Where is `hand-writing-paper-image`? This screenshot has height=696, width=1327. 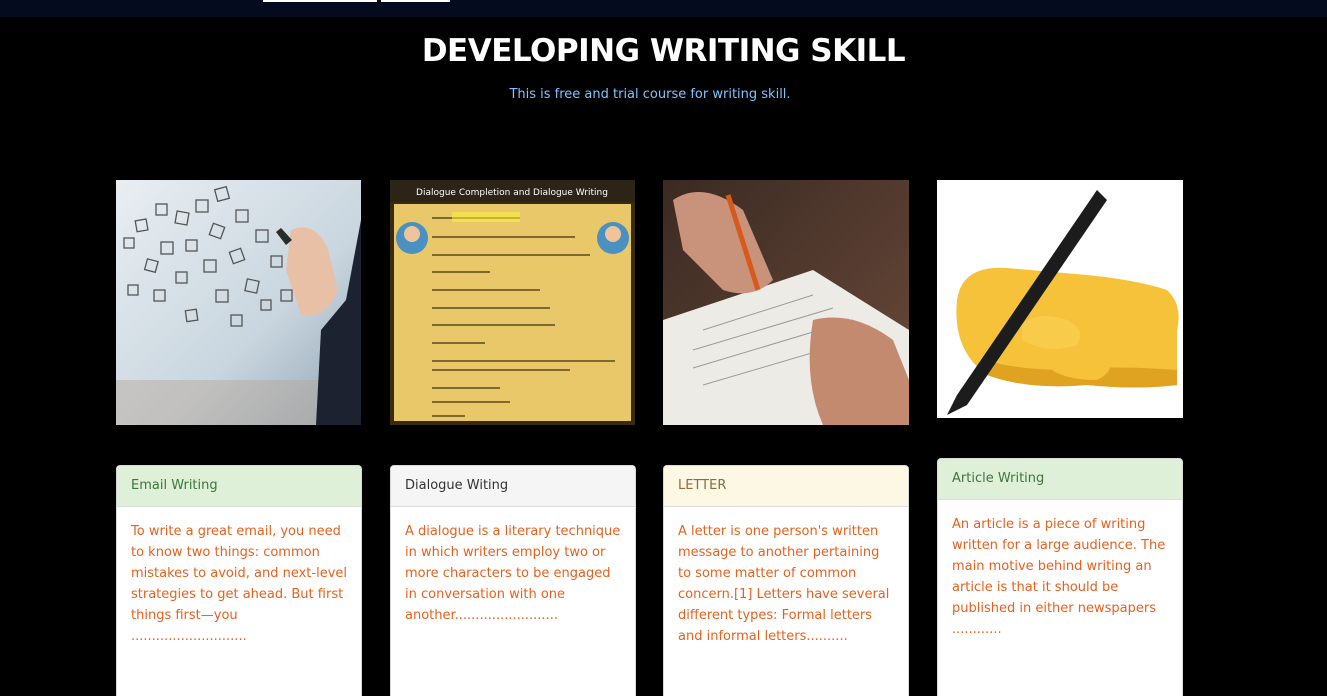 hand-writing-paper-image is located at coordinates (786, 302).